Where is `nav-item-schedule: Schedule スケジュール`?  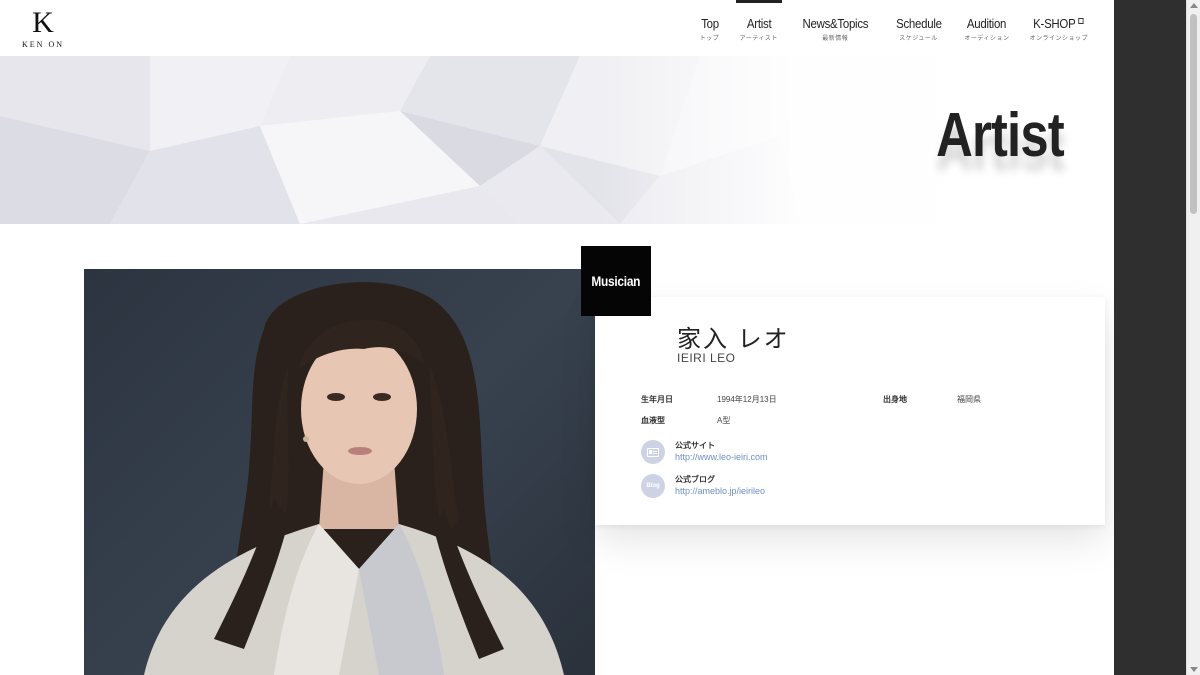
nav-item-schedule: Schedule スケジュール is located at coordinates (919, 28).